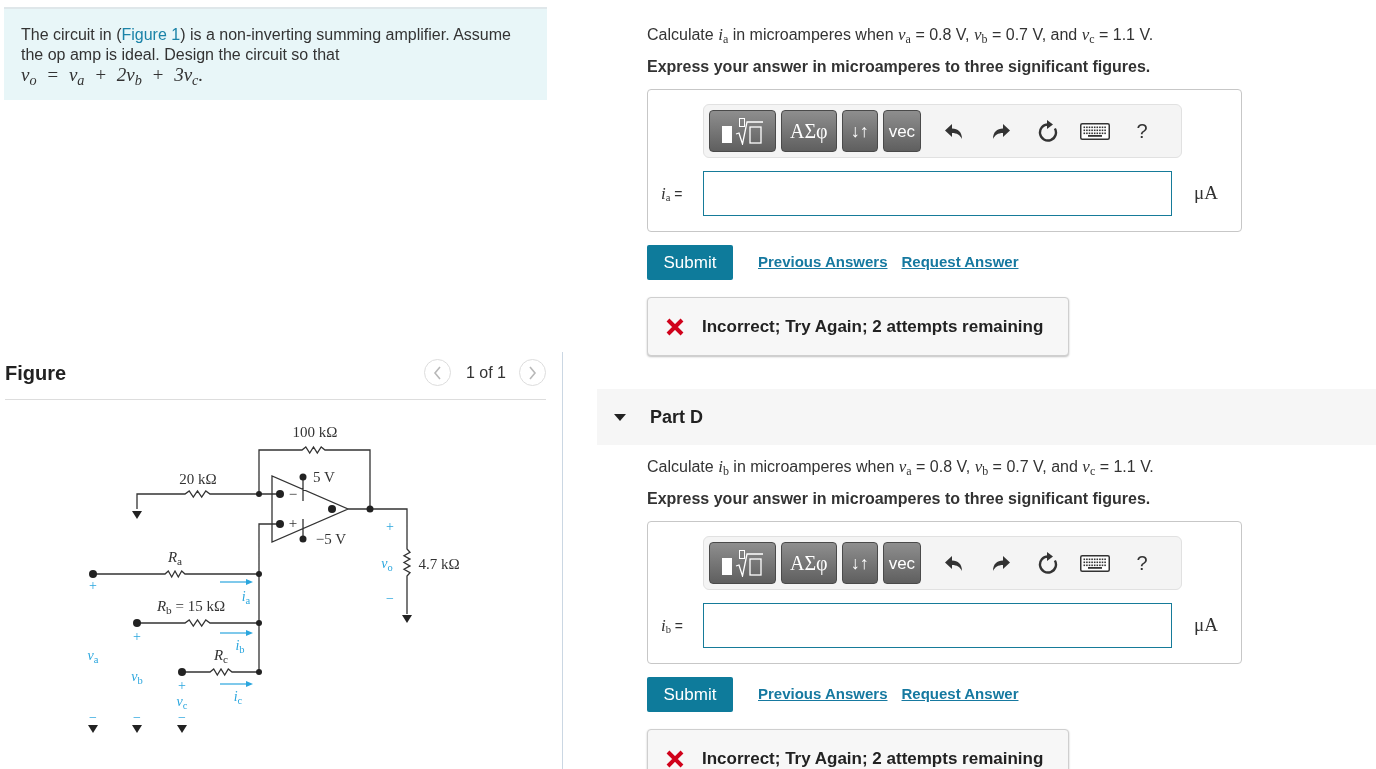 This screenshot has width=1376, height=769. I want to click on signal-label: v$_{a}$, so click(93, 656).